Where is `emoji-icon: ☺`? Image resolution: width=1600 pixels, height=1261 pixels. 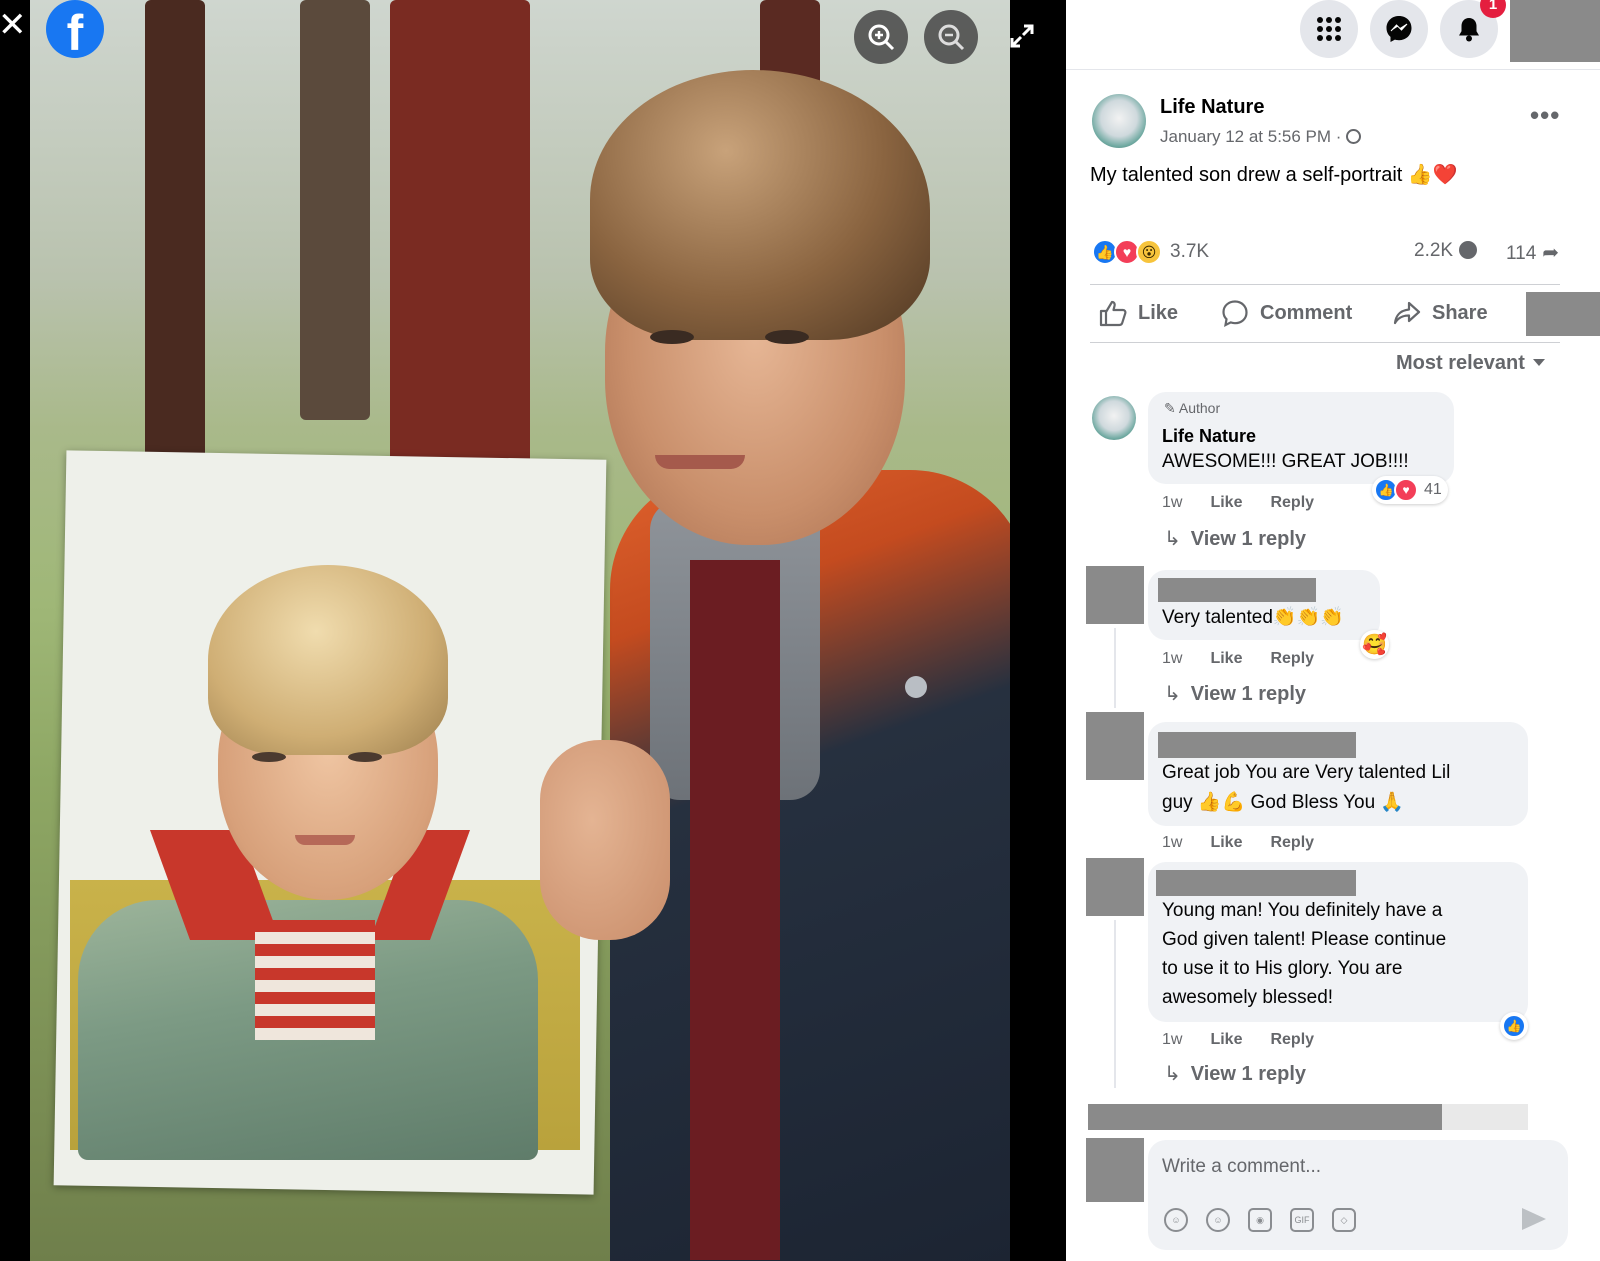
emoji-icon: ☺ is located at coordinates (1218, 1220).